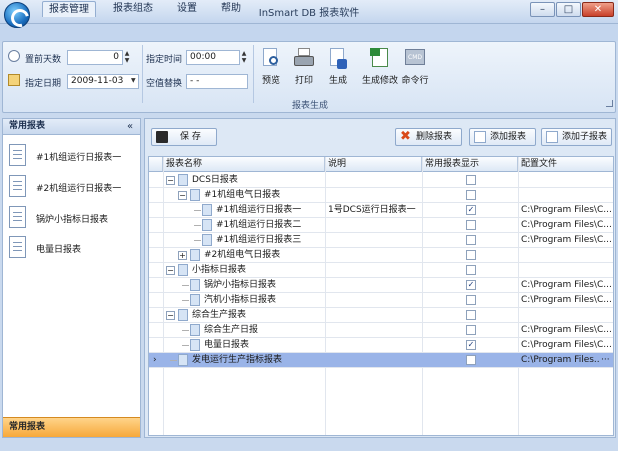 The height and width of the screenshot is (451, 618). What do you see at coordinates (374, 210) in the screenshot?
I see `description-cell: 1号DCS运行日报表一` at bounding box center [374, 210].